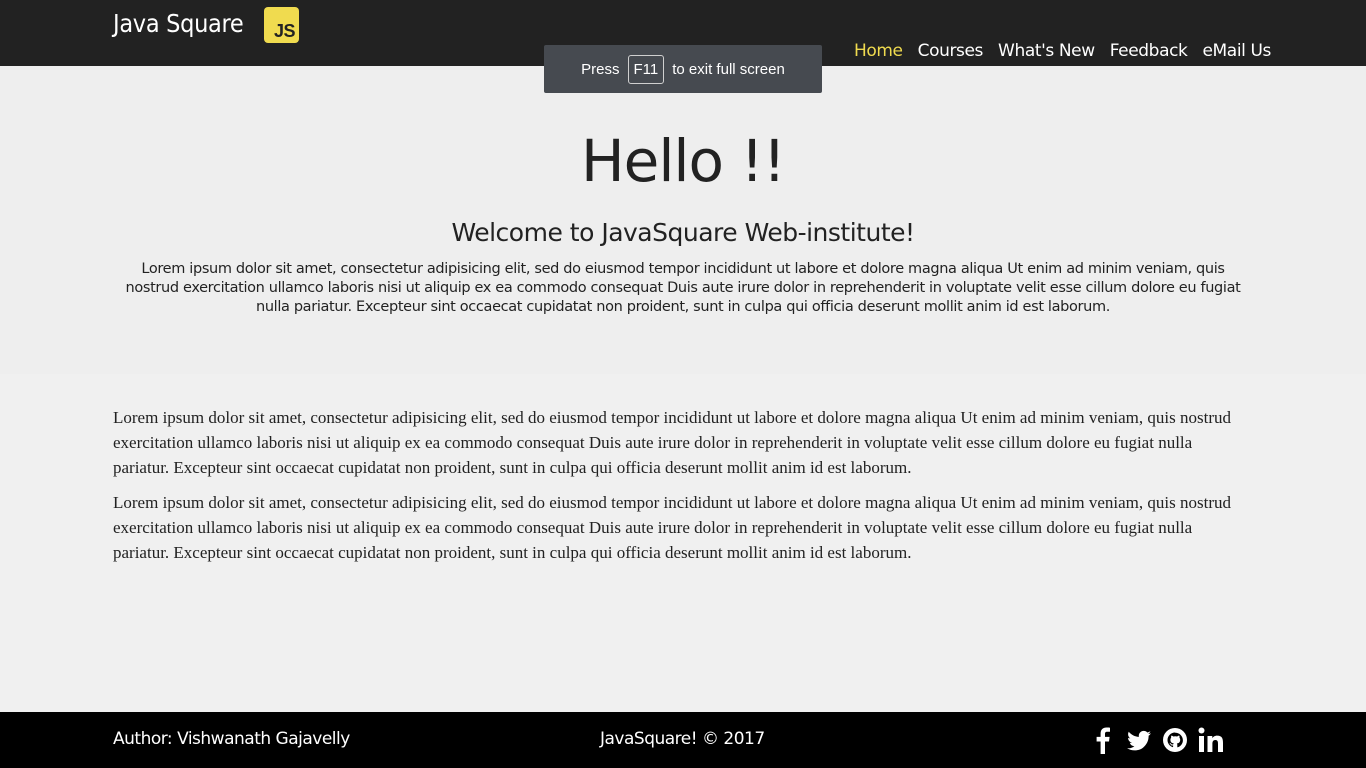  Describe the element at coordinates (284, 31) in the screenshot. I see `js-logo-text: JS` at that location.